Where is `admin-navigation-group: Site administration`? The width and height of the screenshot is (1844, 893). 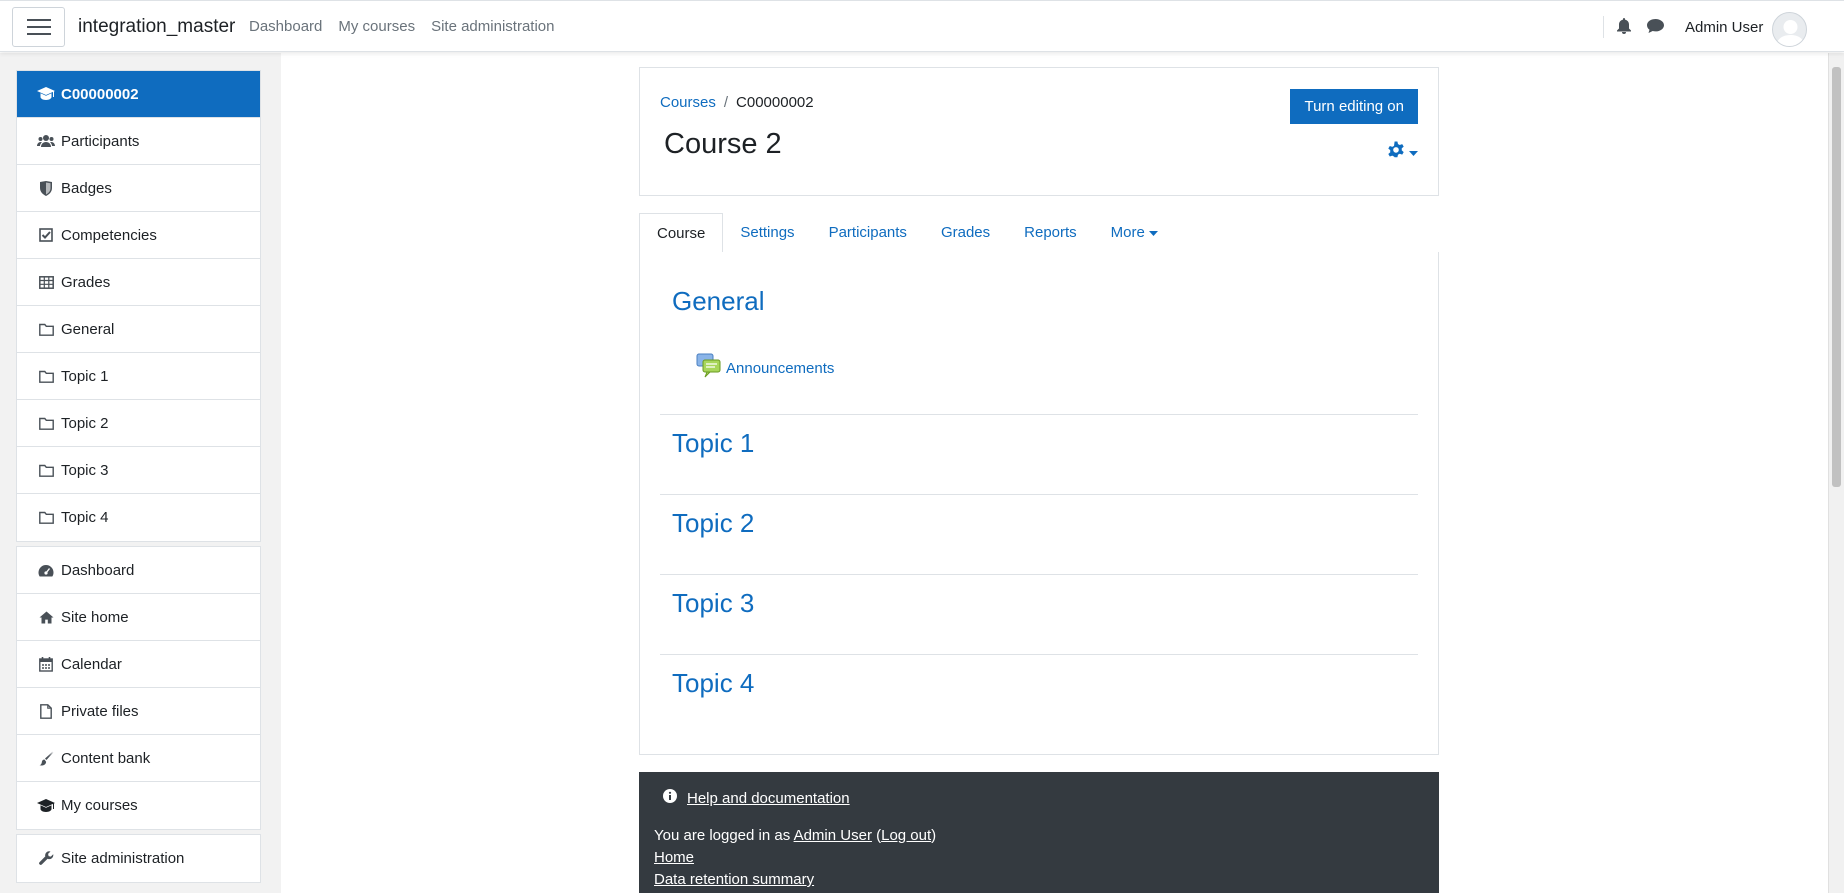
admin-navigation-group: Site administration is located at coordinates (138, 858).